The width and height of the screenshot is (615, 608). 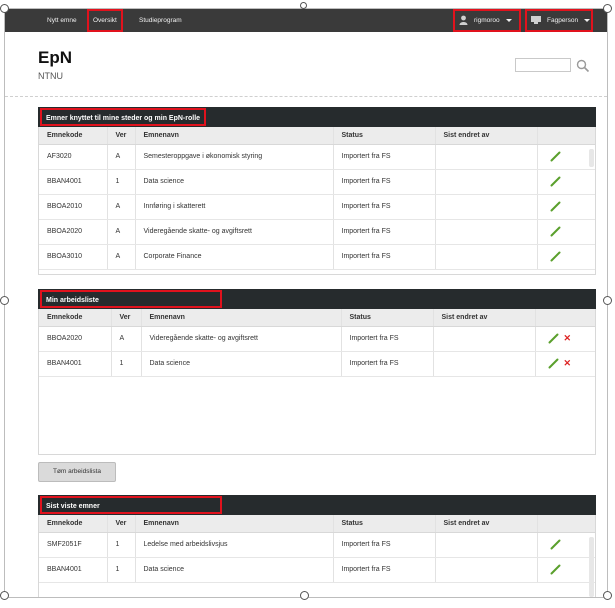 I want to click on app-title: EpN, so click(x=55, y=57).